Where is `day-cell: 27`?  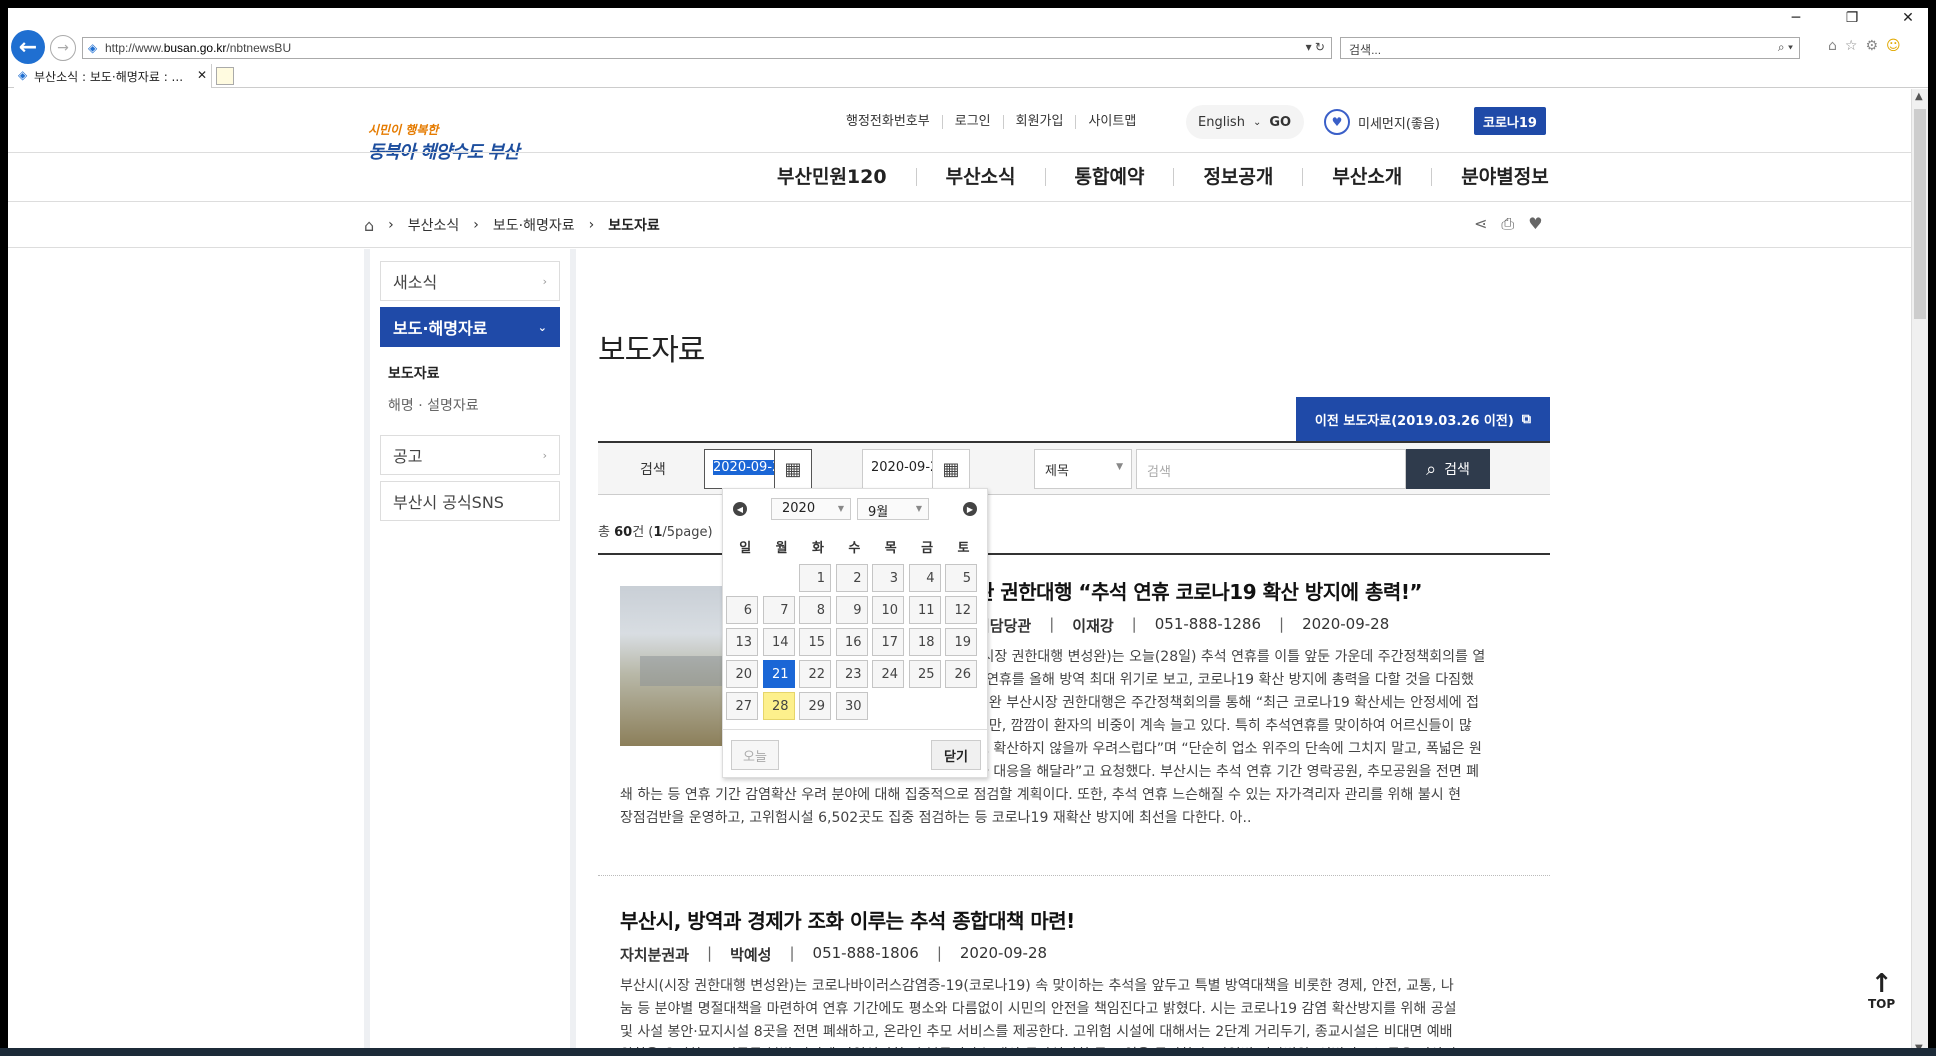 day-cell: 27 is located at coordinates (742, 706).